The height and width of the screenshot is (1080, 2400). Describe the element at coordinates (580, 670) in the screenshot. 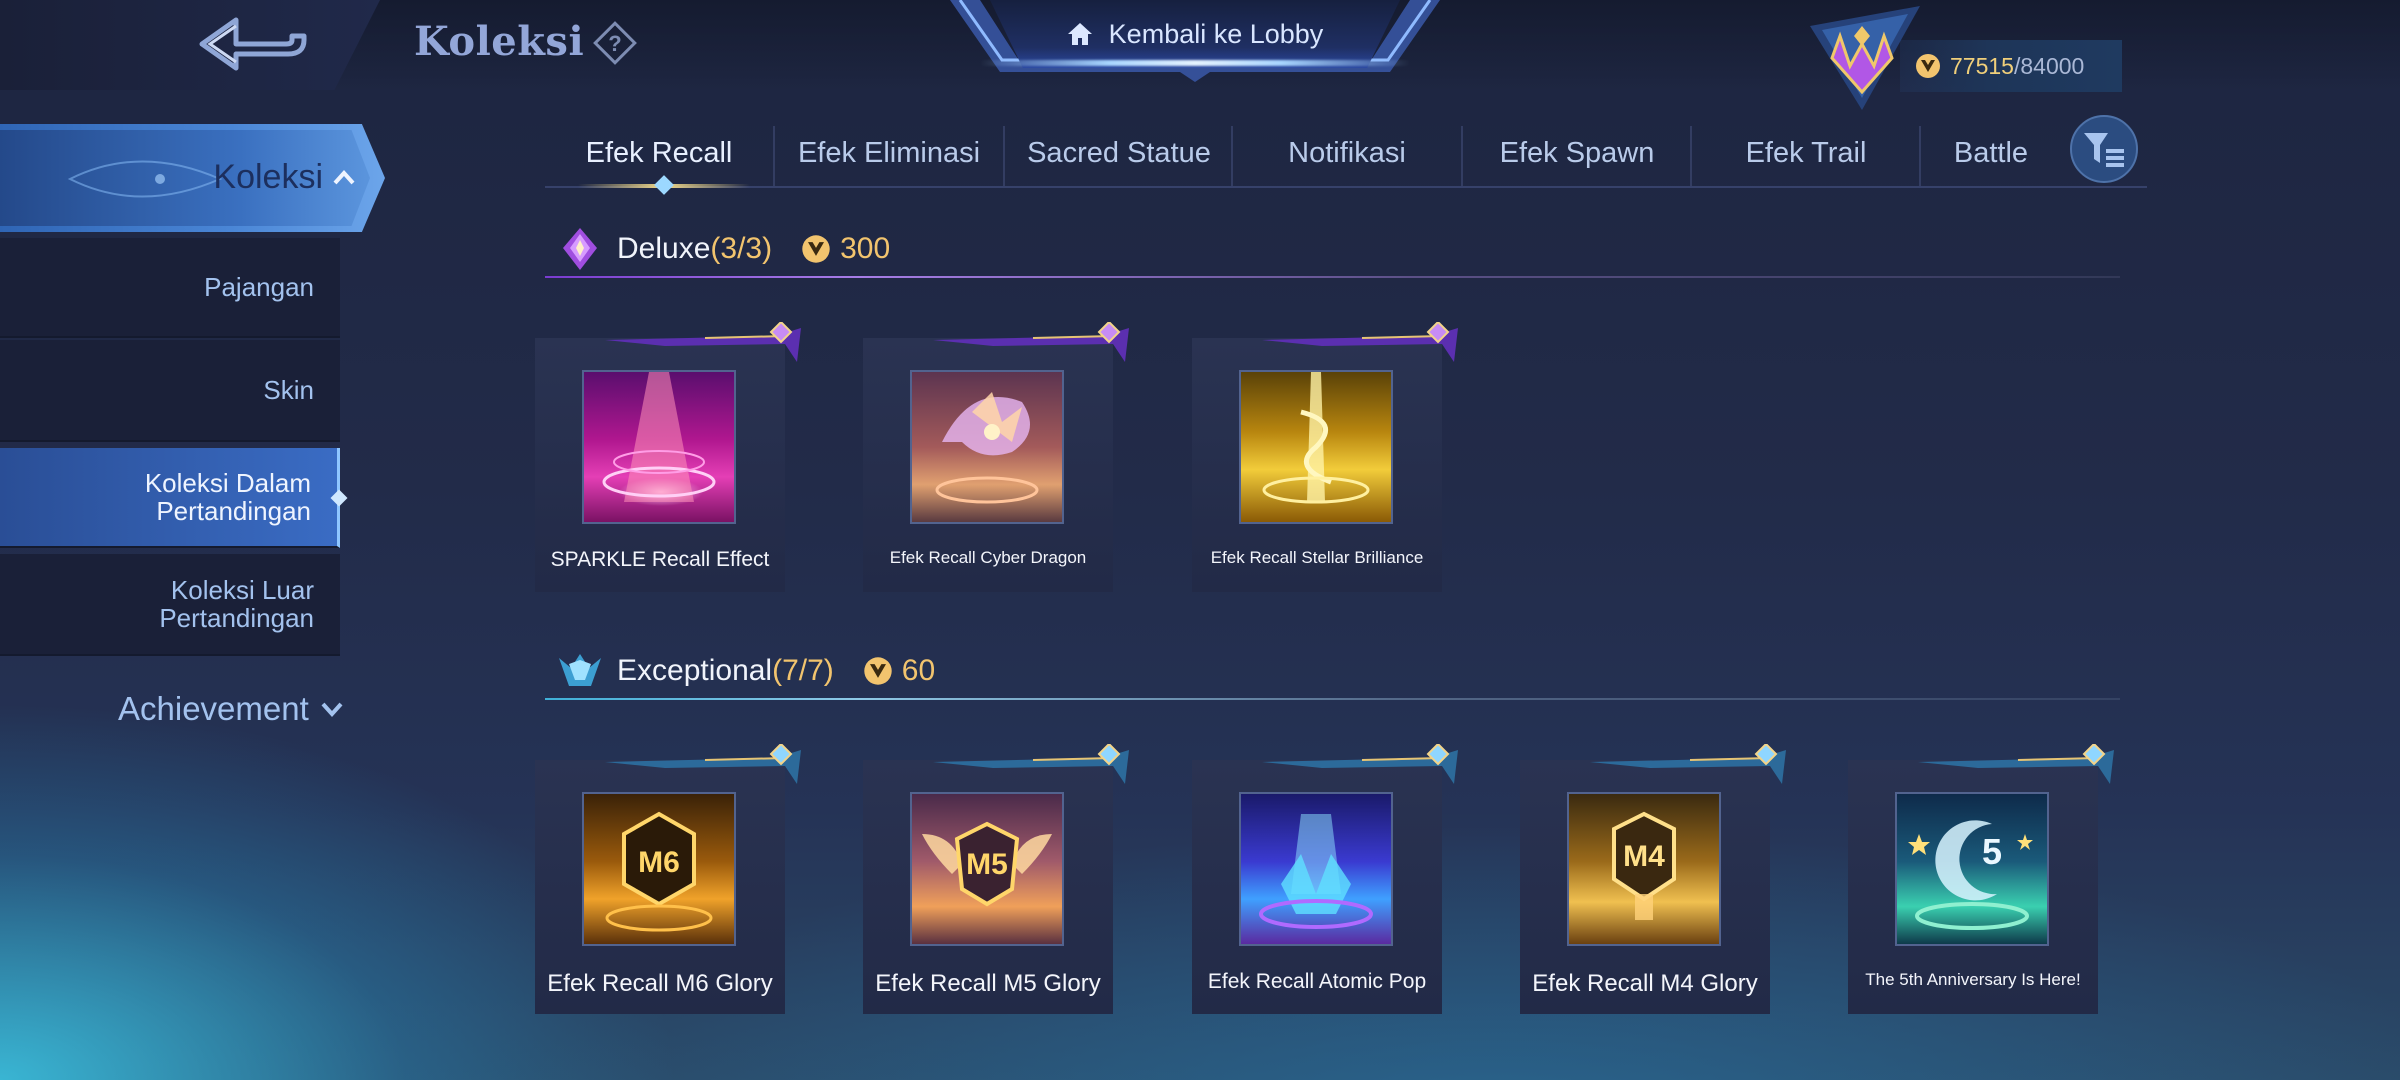

I see `exceptional-crown-icon` at that location.